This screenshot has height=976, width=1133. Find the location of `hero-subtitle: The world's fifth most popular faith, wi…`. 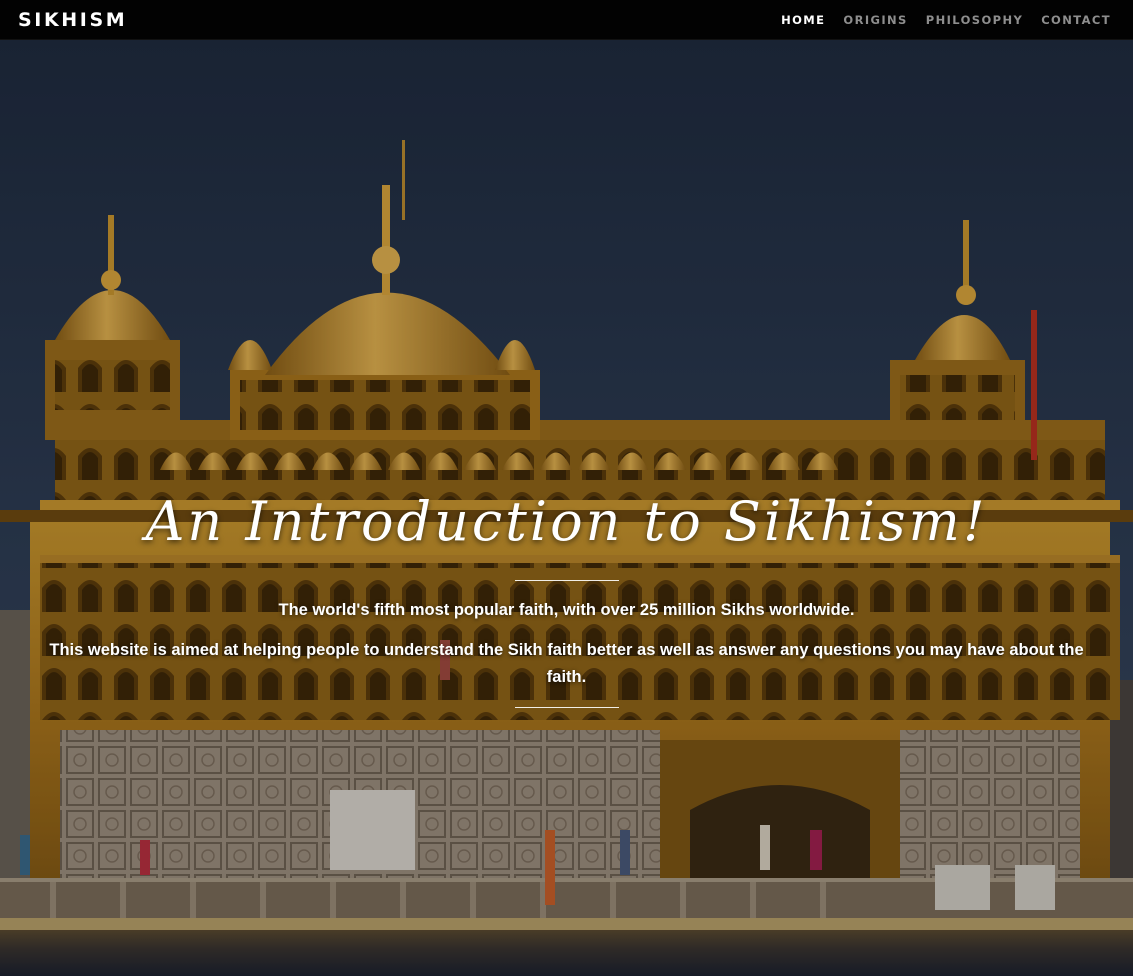

hero-subtitle: The world's fifth most popular faith, wi… is located at coordinates (566, 610).